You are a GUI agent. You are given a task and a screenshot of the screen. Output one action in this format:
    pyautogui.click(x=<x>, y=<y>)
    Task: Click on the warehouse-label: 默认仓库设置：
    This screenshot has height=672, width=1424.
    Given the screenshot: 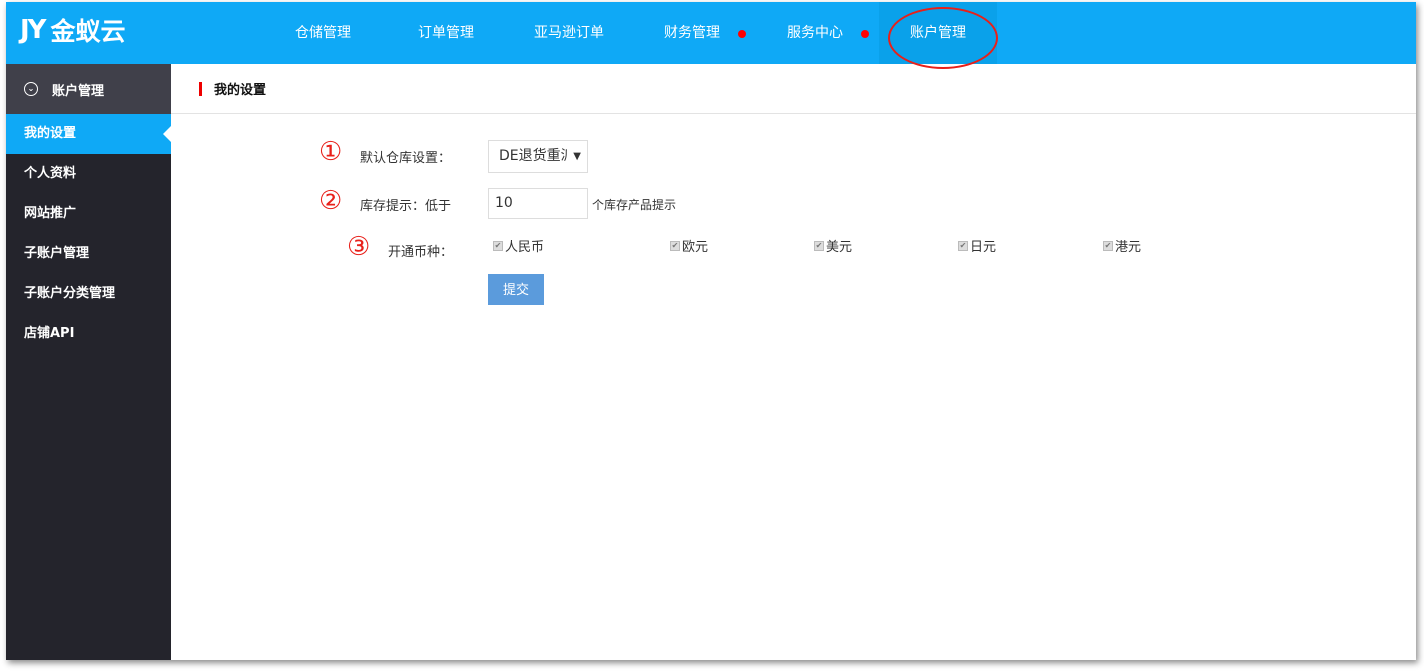 What is the action you would take?
    pyautogui.click(x=406, y=158)
    